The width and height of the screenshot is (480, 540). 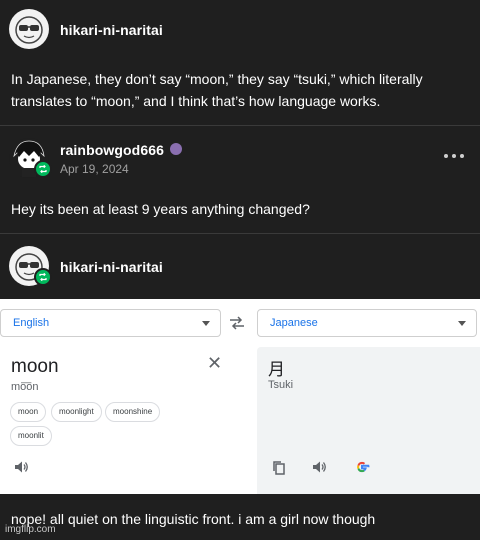 I want to click on post-date: Apr 19, 2024, so click(x=94, y=169).